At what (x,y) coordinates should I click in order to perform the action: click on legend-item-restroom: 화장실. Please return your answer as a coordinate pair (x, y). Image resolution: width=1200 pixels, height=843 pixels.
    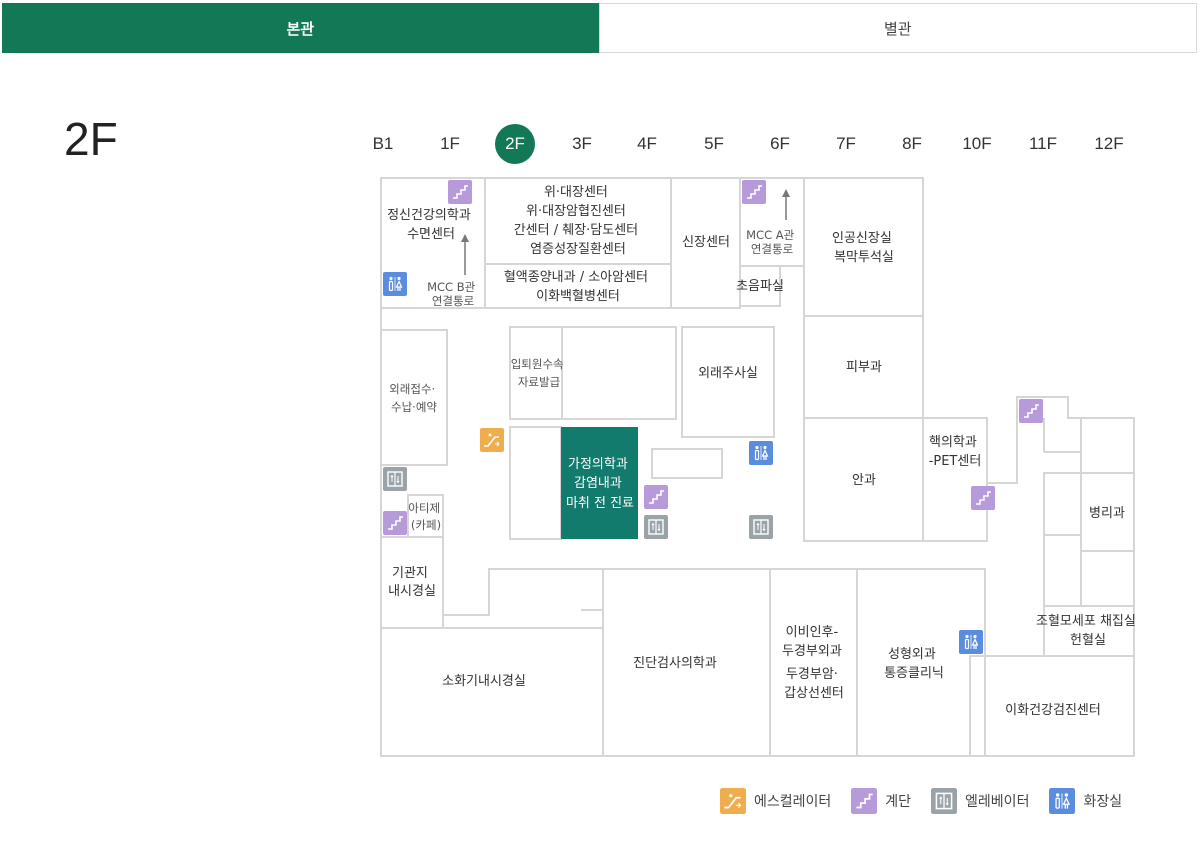
    Looking at the image, I should click on (1085, 801).